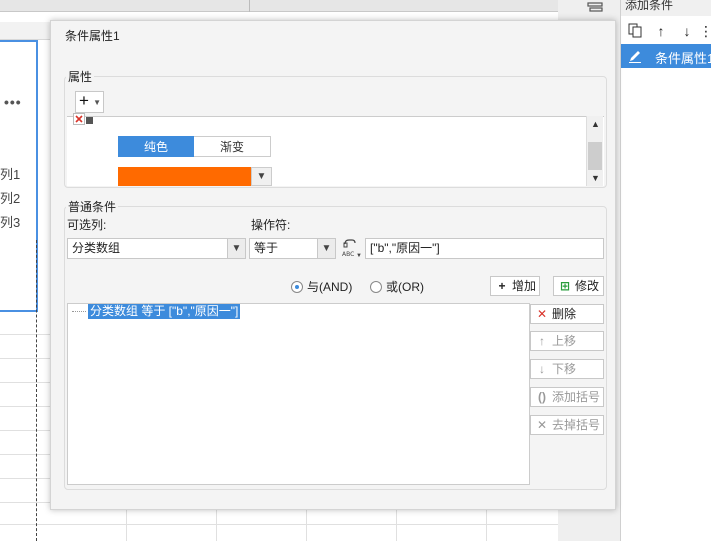  What do you see at coordinates (266, 248) in the screenshot?
I see `operator-select-value: 等于` at bounding box center [266, 248].